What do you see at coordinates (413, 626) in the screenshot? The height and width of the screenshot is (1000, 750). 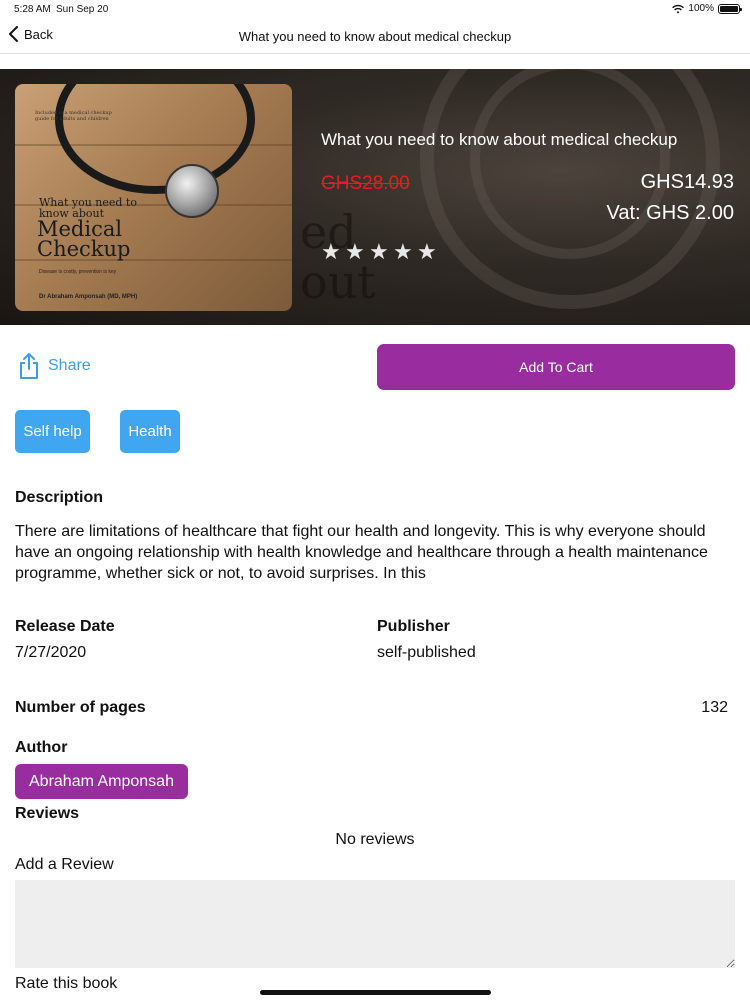 I see `publisher-label: Publisher` at bounding box center [413, 626].